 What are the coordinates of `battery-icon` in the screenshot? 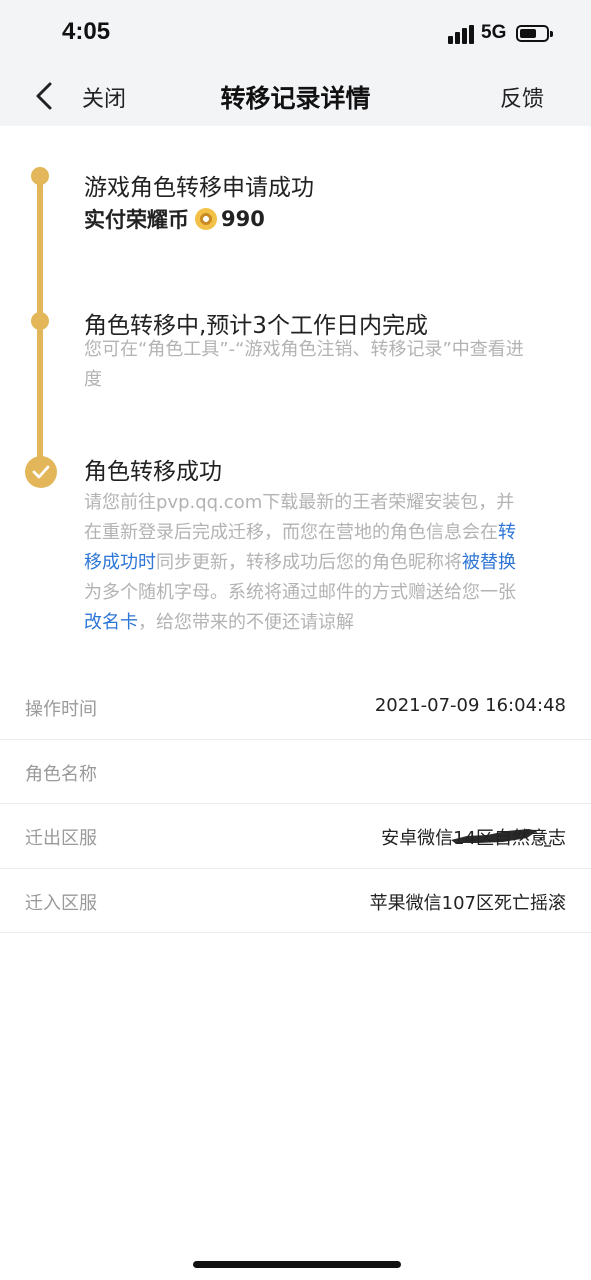 It's located at (534, 33).